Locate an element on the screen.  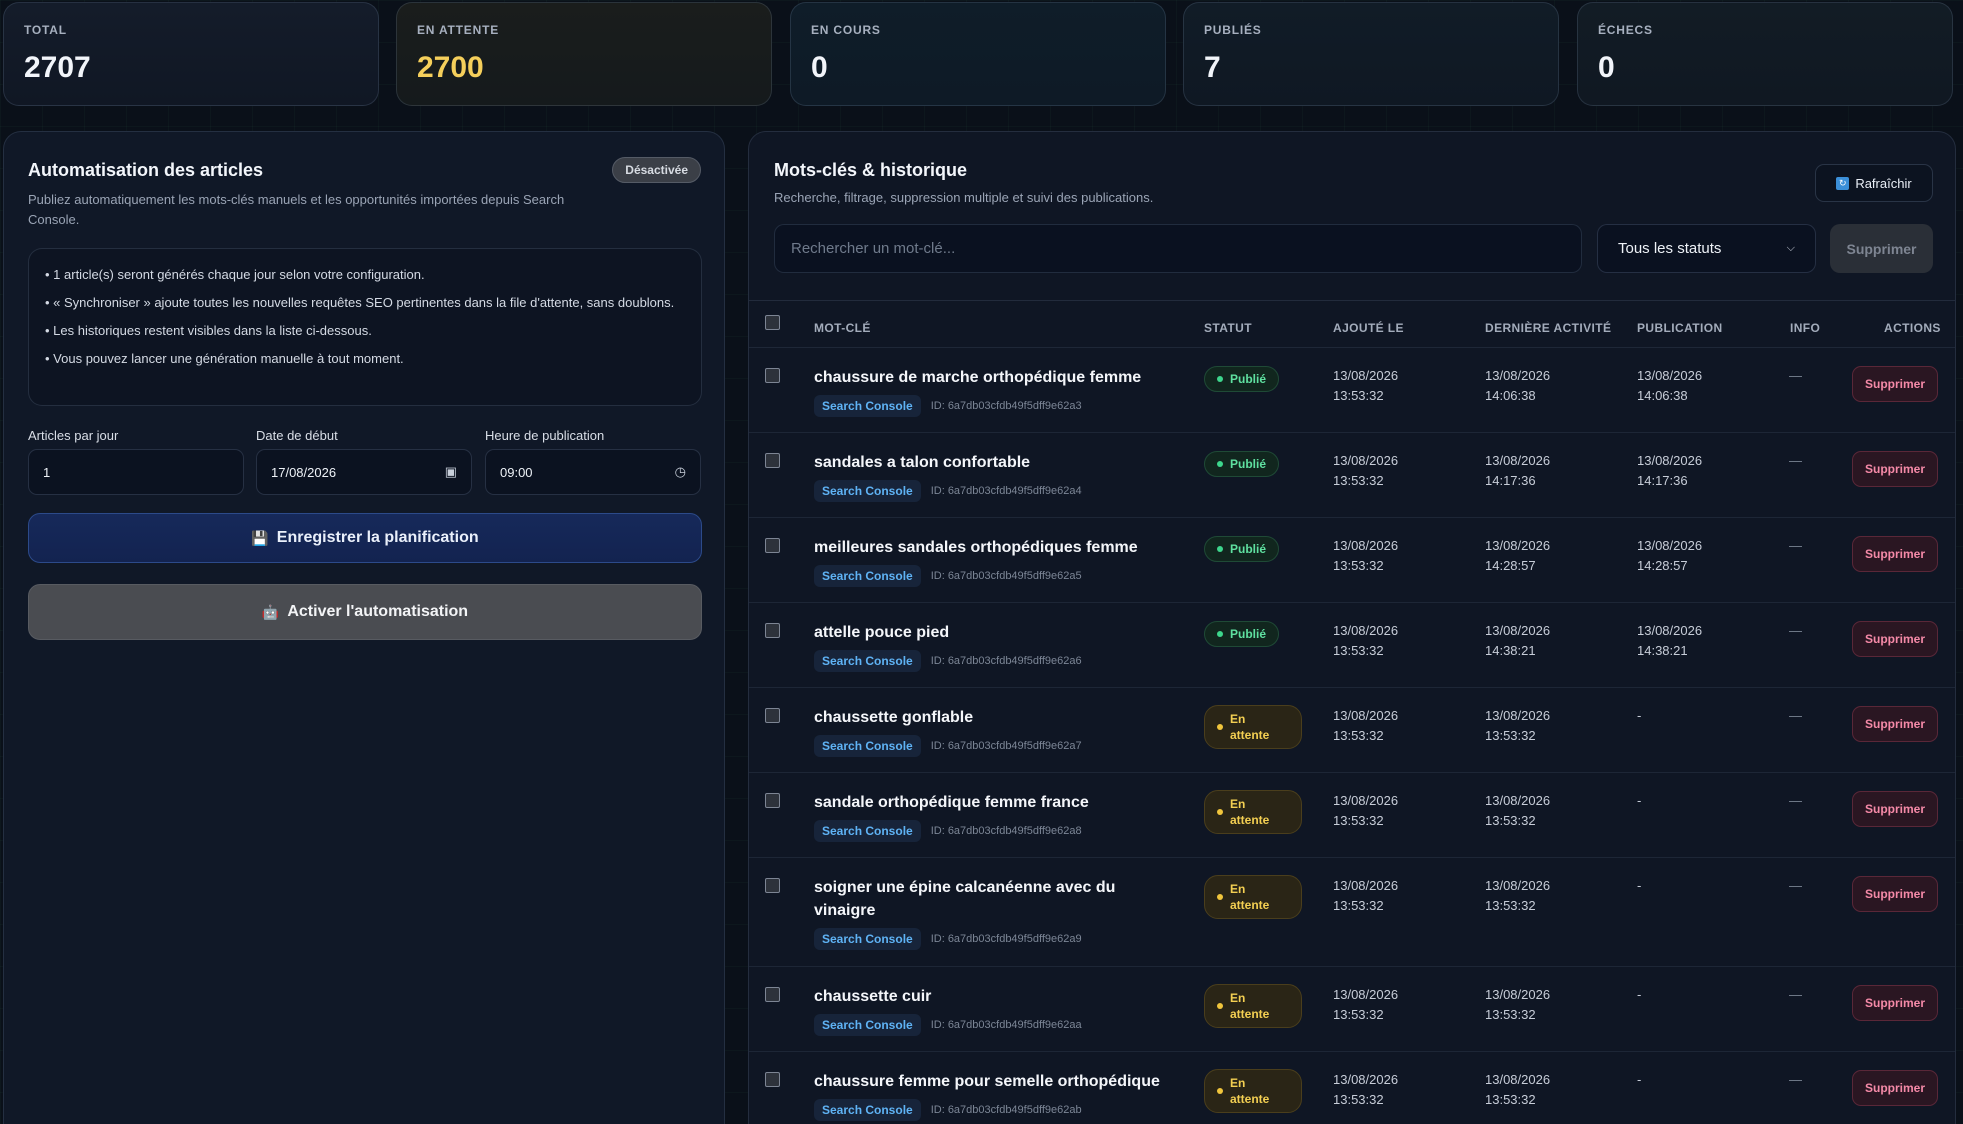
stat-label: TOTAL is located at coordinates (45, 30).